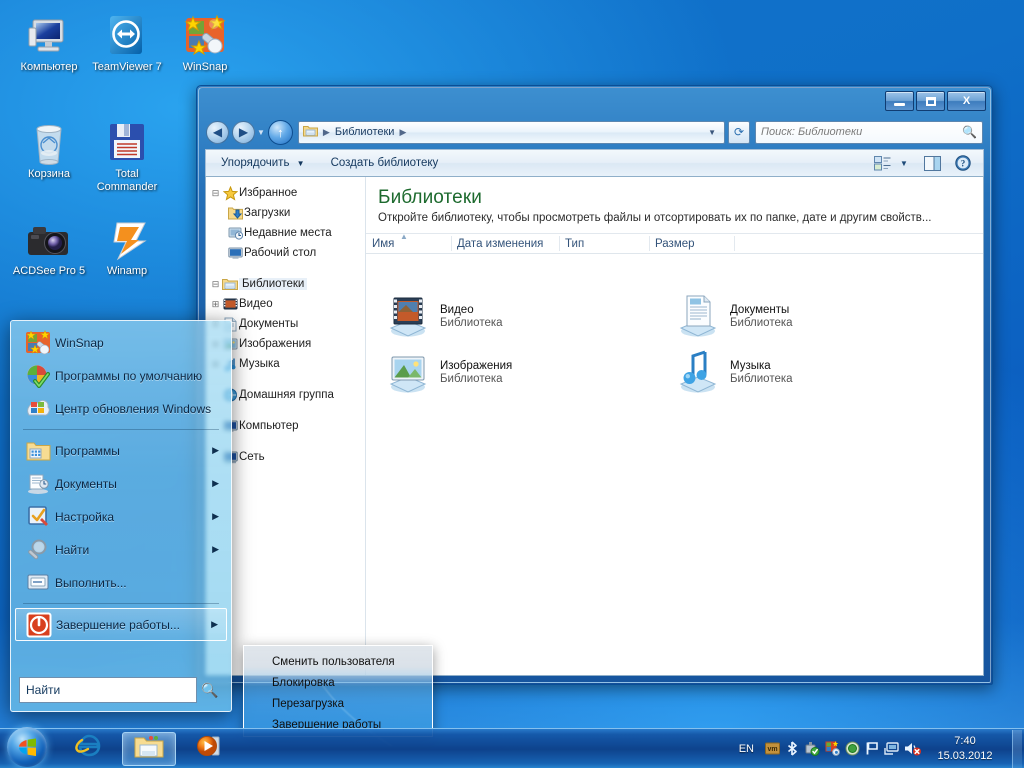  I want to click on address-dropdown-icon: ▼, so click(712, 132).